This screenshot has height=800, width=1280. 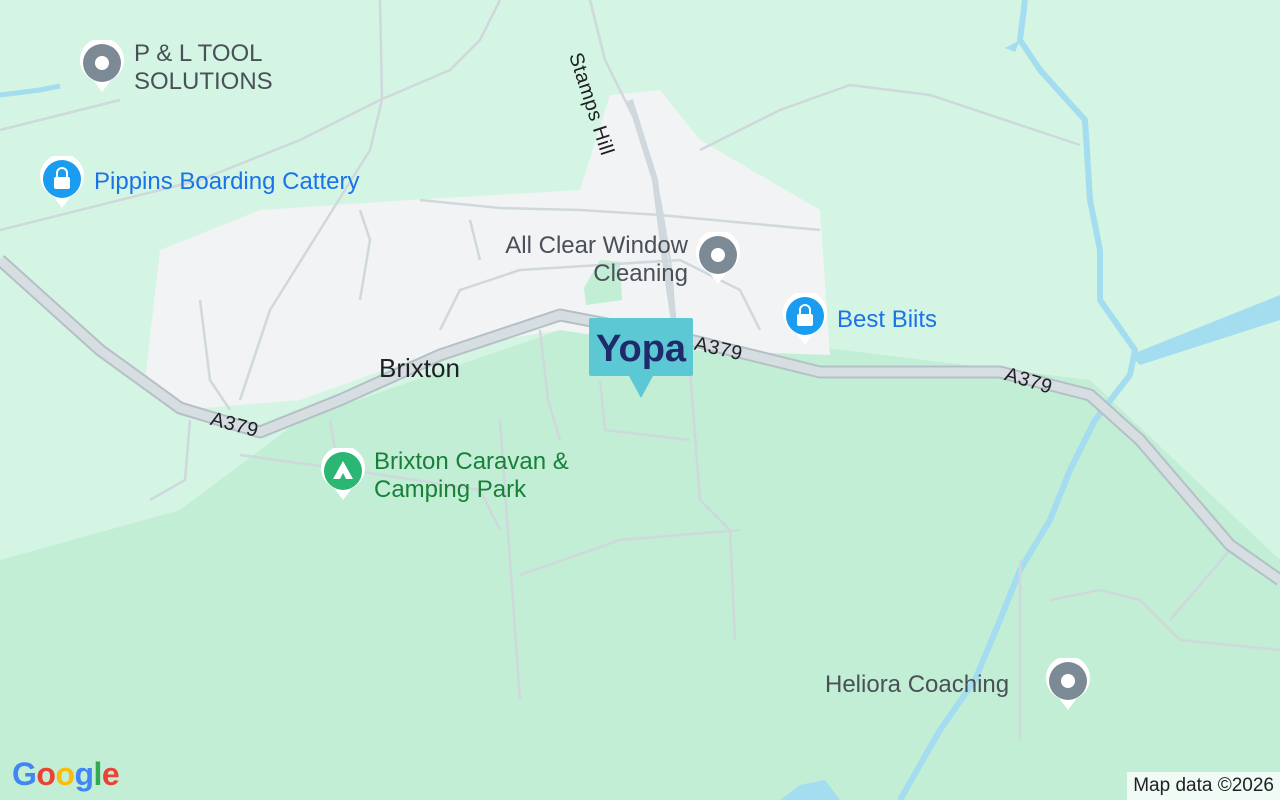 What do you see at coordinates (66, 774) in the screenshot?
I see `google-logo: Google` at bounding box center [66, 774].